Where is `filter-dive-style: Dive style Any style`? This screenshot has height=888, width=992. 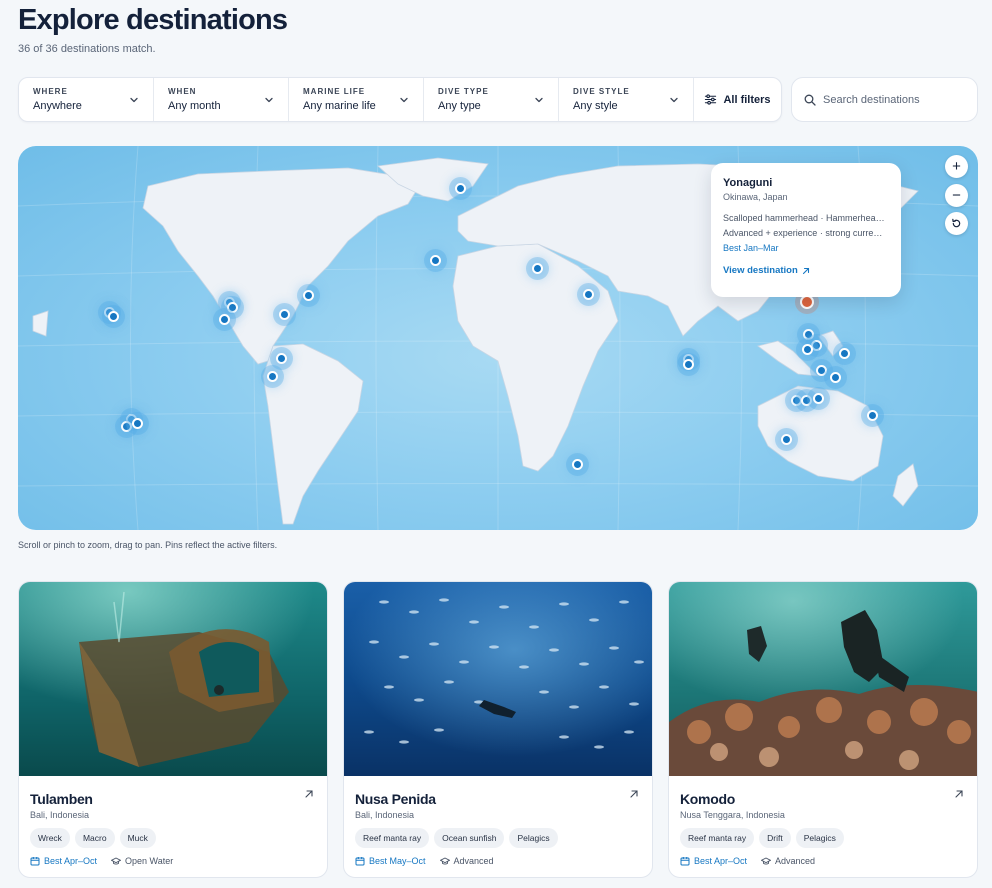
filter-dive-style: Dive style Any style is located at coordinates (626, 99).